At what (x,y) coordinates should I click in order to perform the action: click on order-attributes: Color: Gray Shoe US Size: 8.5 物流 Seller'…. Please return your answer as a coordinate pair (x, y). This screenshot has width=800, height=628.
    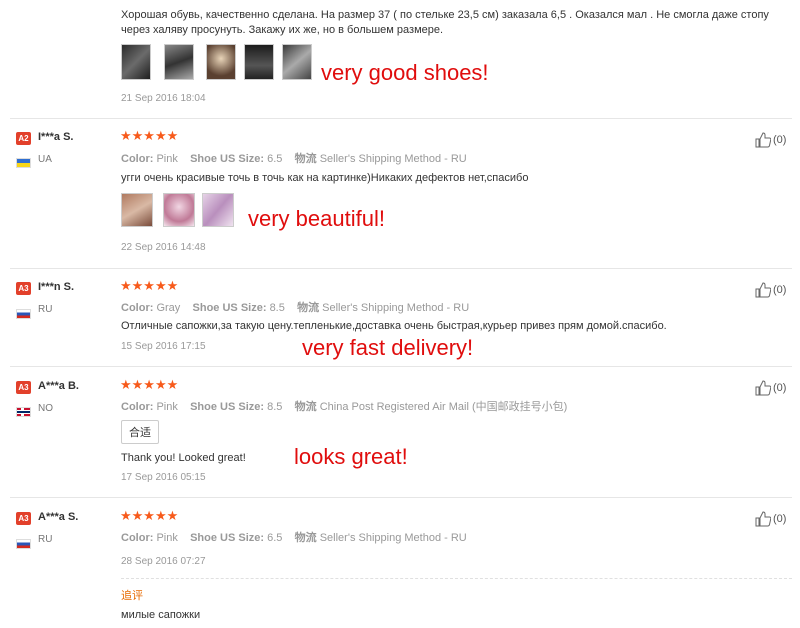
    Looking at the image, I should click on (295, 308).